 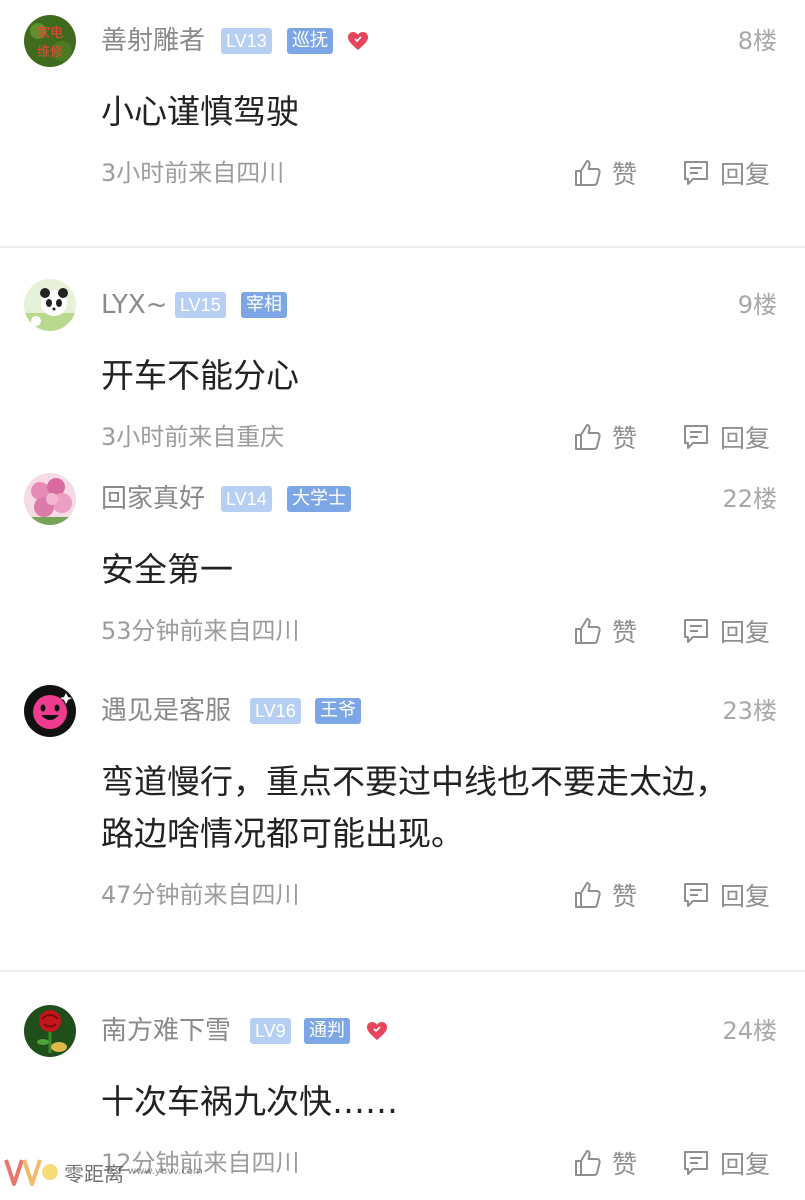 What do you see at coordinates (749, 499) in the screenshot?
I see `floor-number: 22楼` at bounding box center [749, 499].